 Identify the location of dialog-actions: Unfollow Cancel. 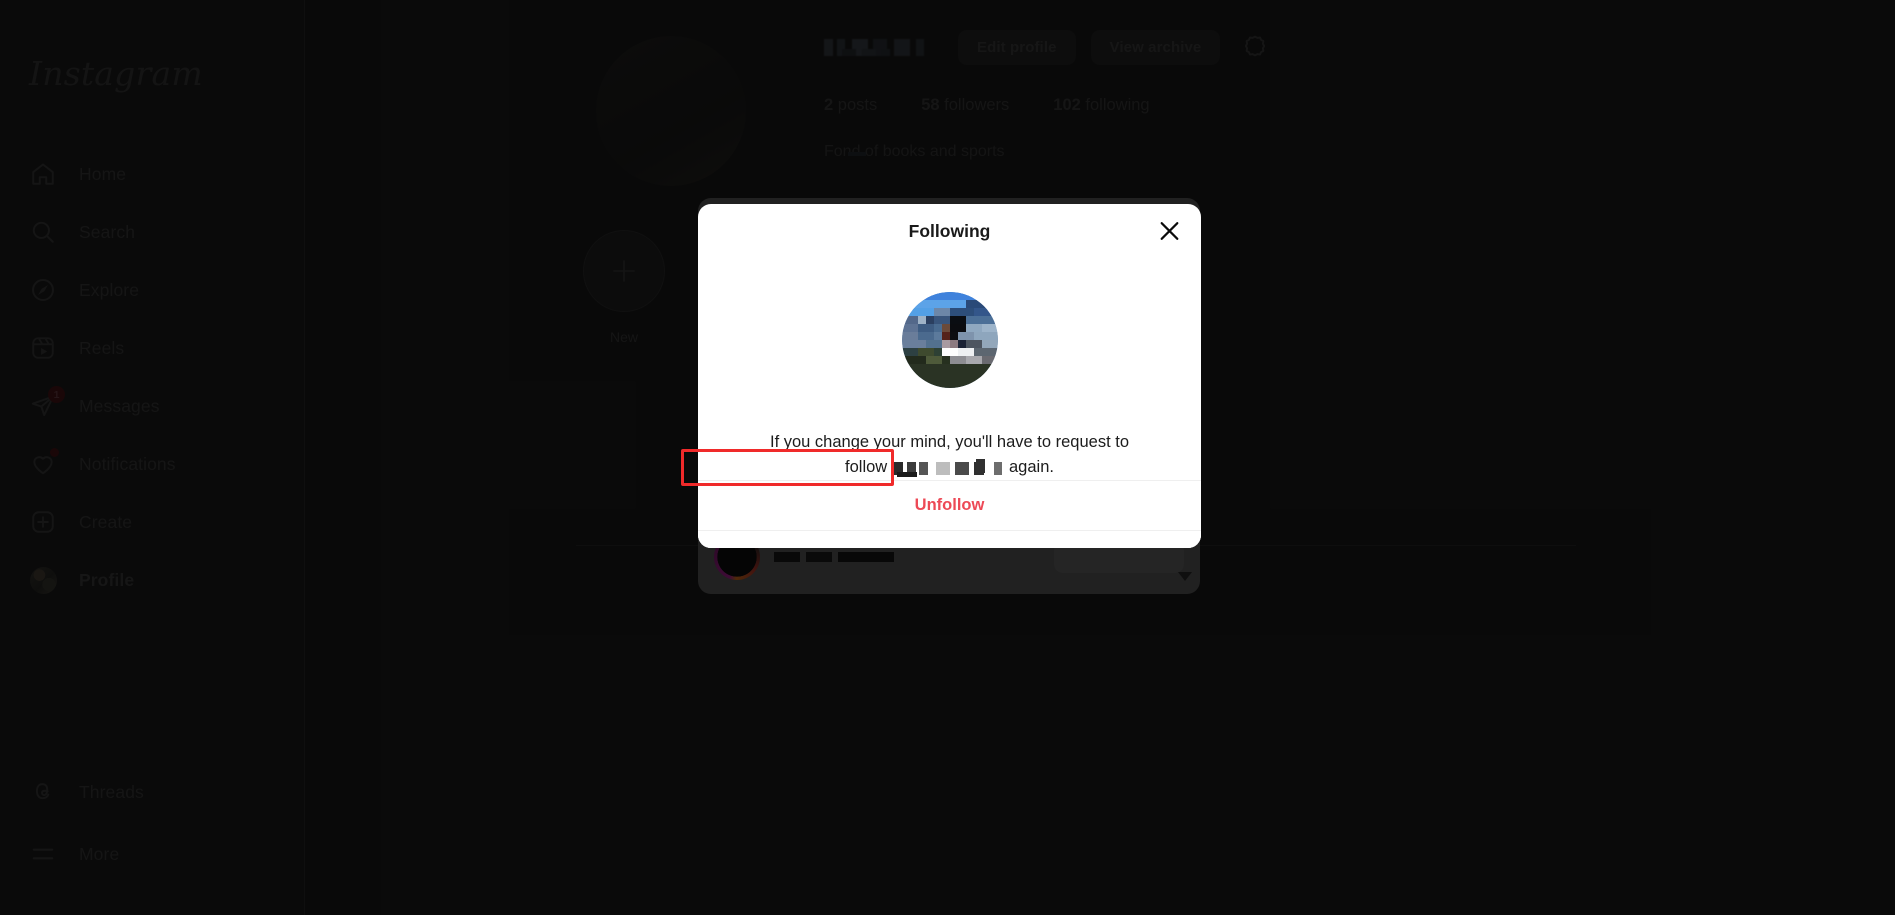
(949, 514).